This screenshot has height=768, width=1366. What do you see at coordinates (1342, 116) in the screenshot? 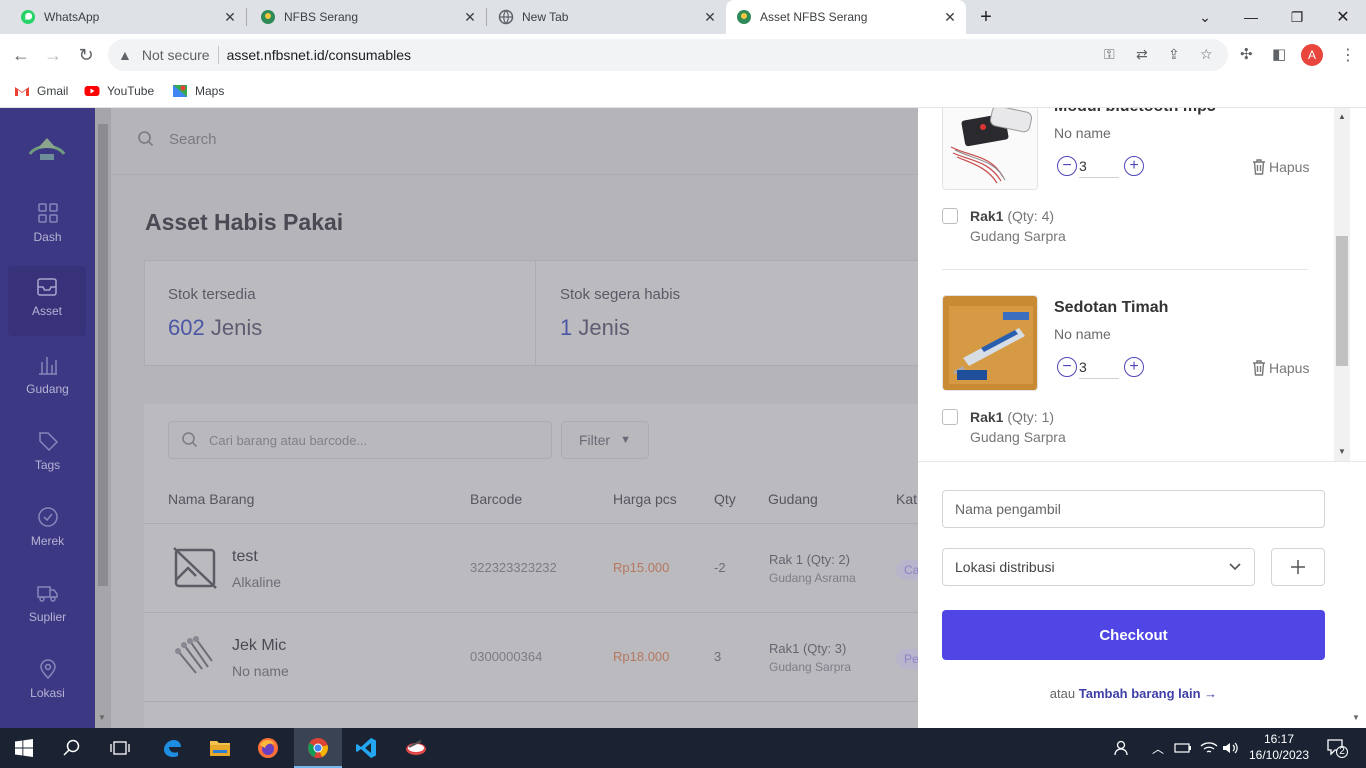
I see `scroll-up-arrow-icon: ▲` at bounding box center [1342, 116].